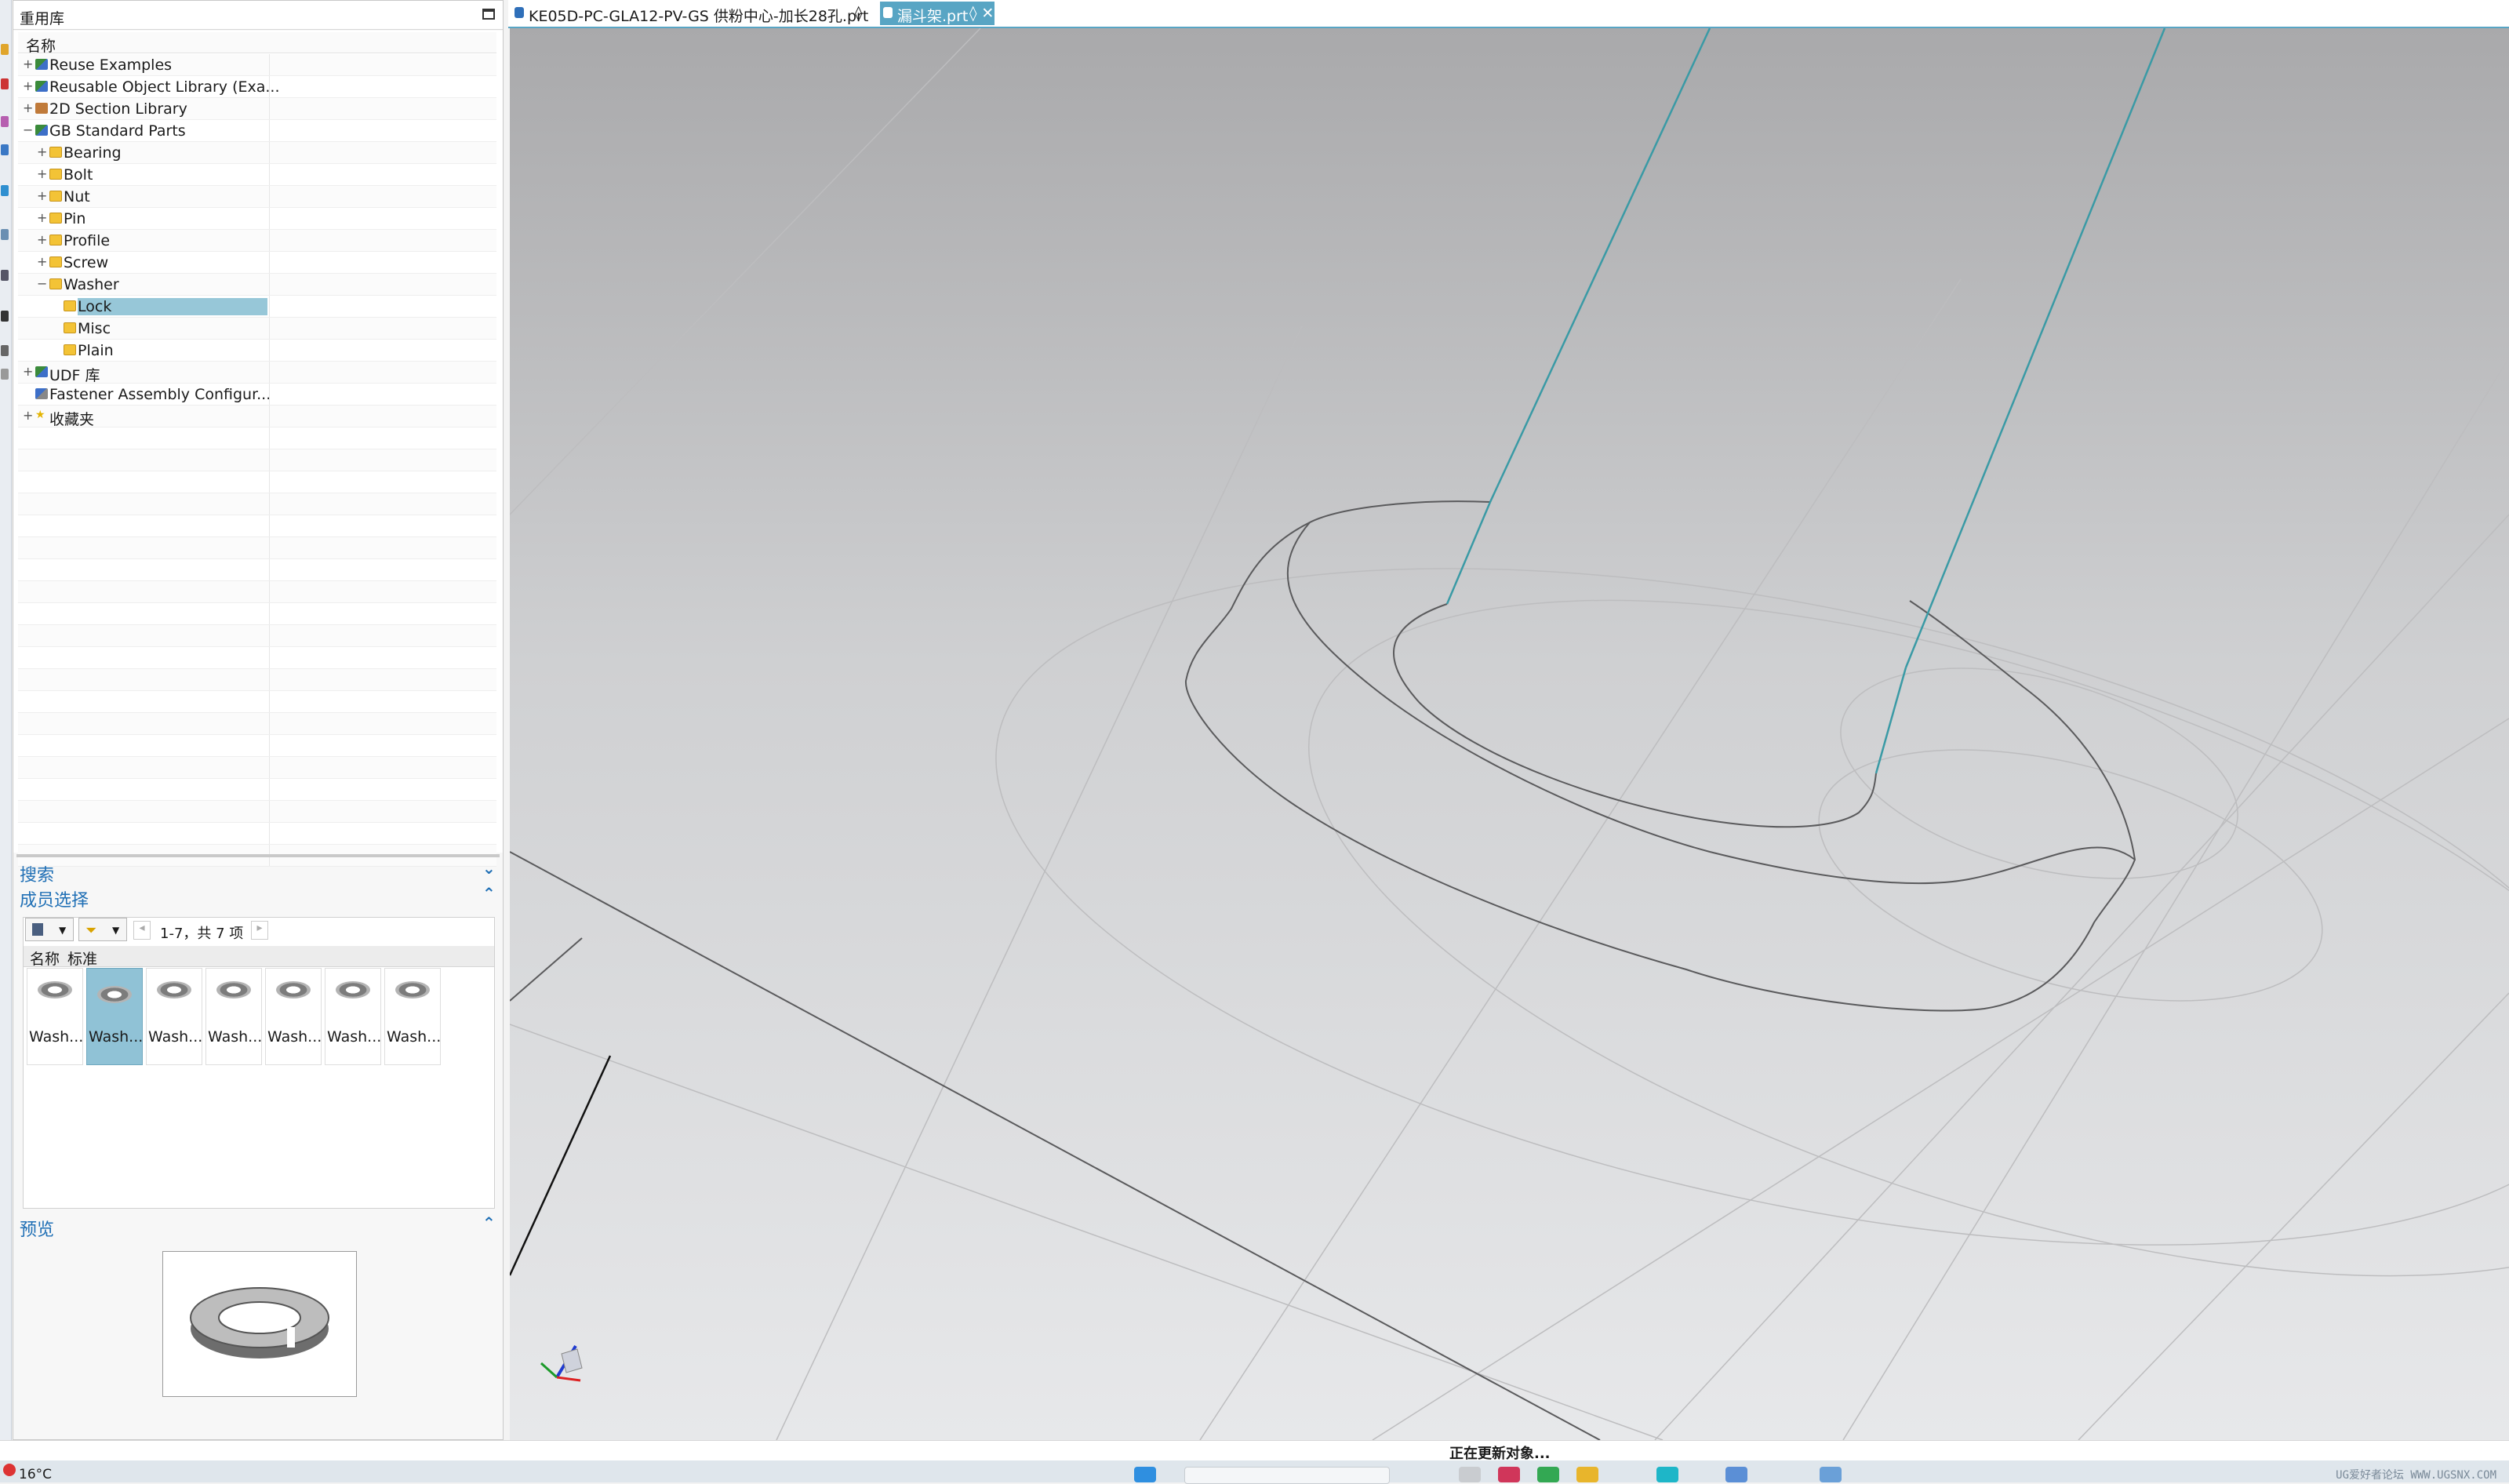 Image resolution: width=2509 pixels, height=1484 pixels. What do you see at coordinates (489, 868) in the screenshot?
I see `chevron-down-icon: ⌄` at bounding box center [489, 868].